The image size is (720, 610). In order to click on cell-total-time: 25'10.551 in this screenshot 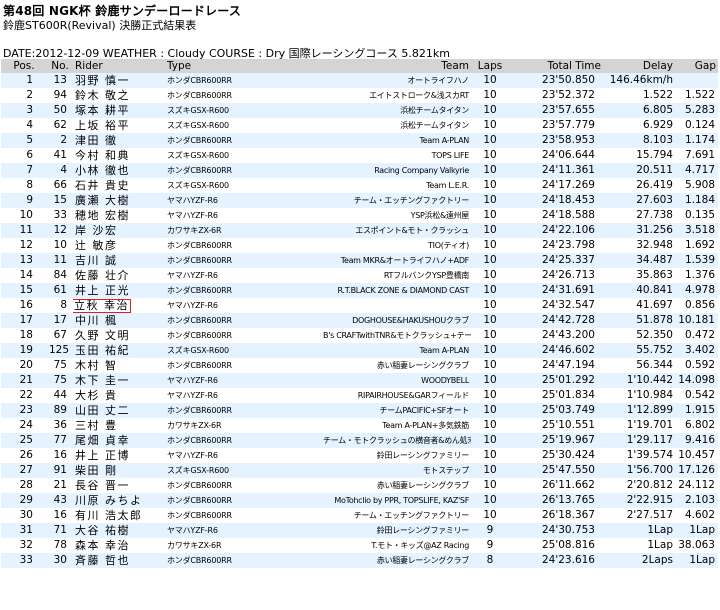, I will do `click(568, 425)`.